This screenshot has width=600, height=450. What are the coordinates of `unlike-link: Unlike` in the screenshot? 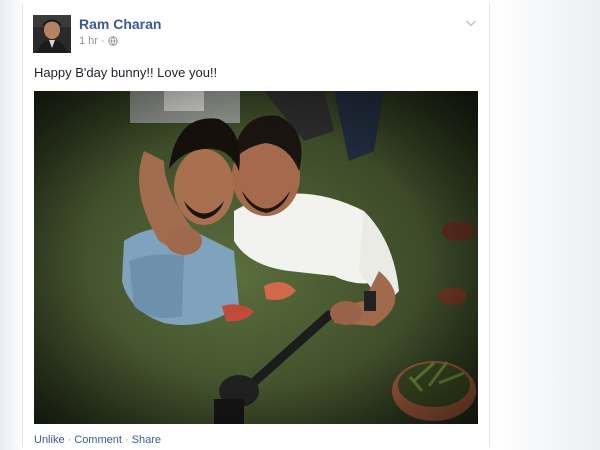 It's located at (49, 440).